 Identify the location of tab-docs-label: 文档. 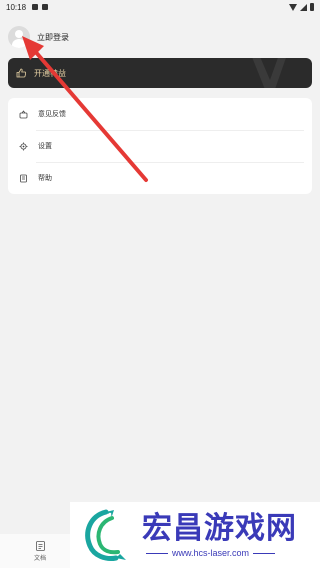
(39, 558).